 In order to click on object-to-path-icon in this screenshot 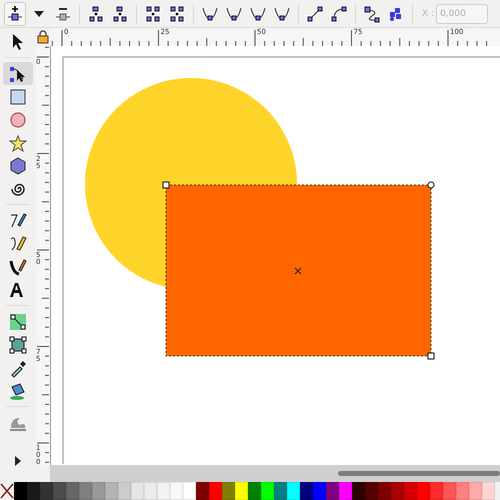, I will do `click(372, 13)`.